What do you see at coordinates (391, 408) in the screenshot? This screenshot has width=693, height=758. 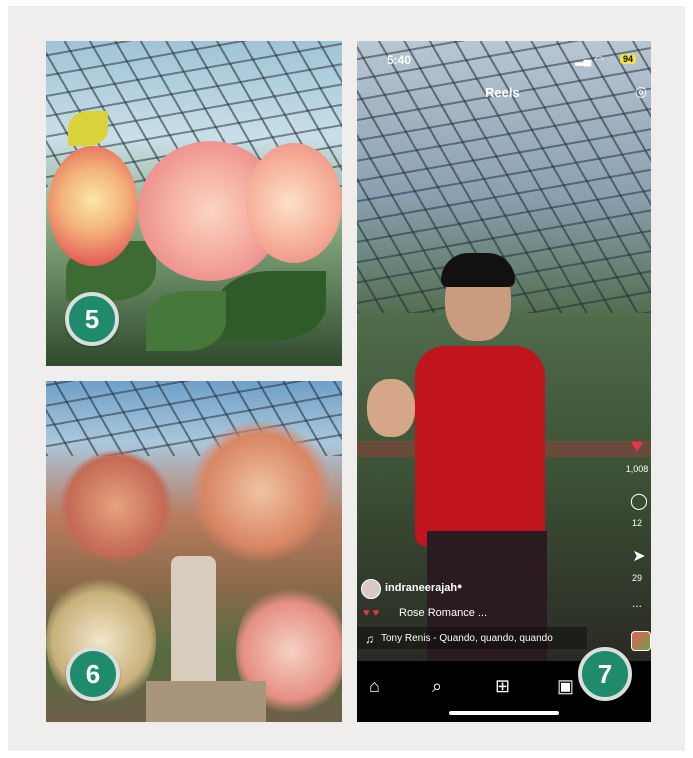 I see `raised-hand` at bounding box center [391, 408].